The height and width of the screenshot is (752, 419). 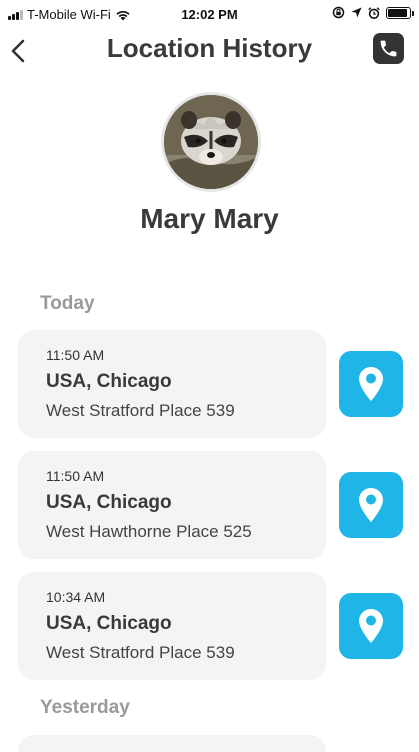 I want to click on call-button, so click(x=388, y=48).